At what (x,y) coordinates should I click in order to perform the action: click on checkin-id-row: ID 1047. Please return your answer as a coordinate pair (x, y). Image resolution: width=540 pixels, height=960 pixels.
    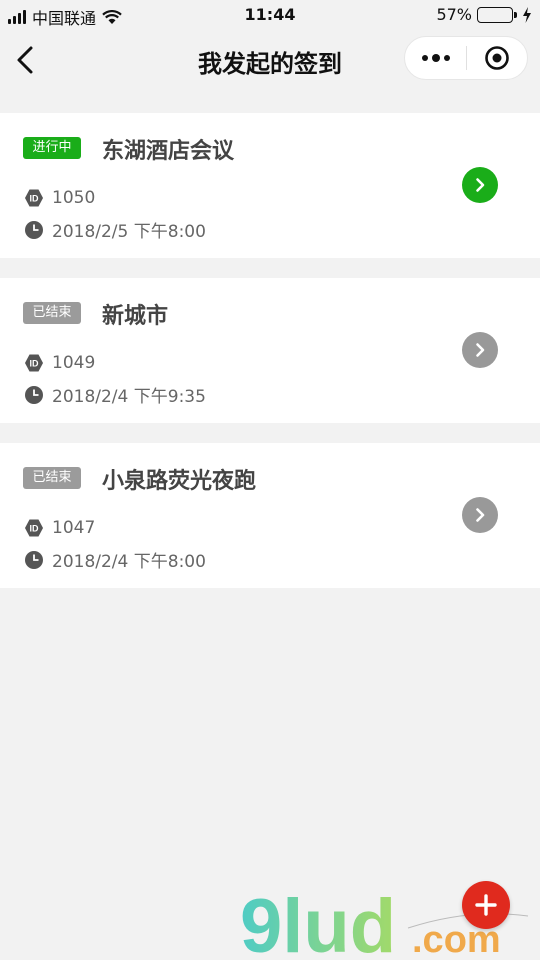
    Looking at the image, I should click on (59, 528).